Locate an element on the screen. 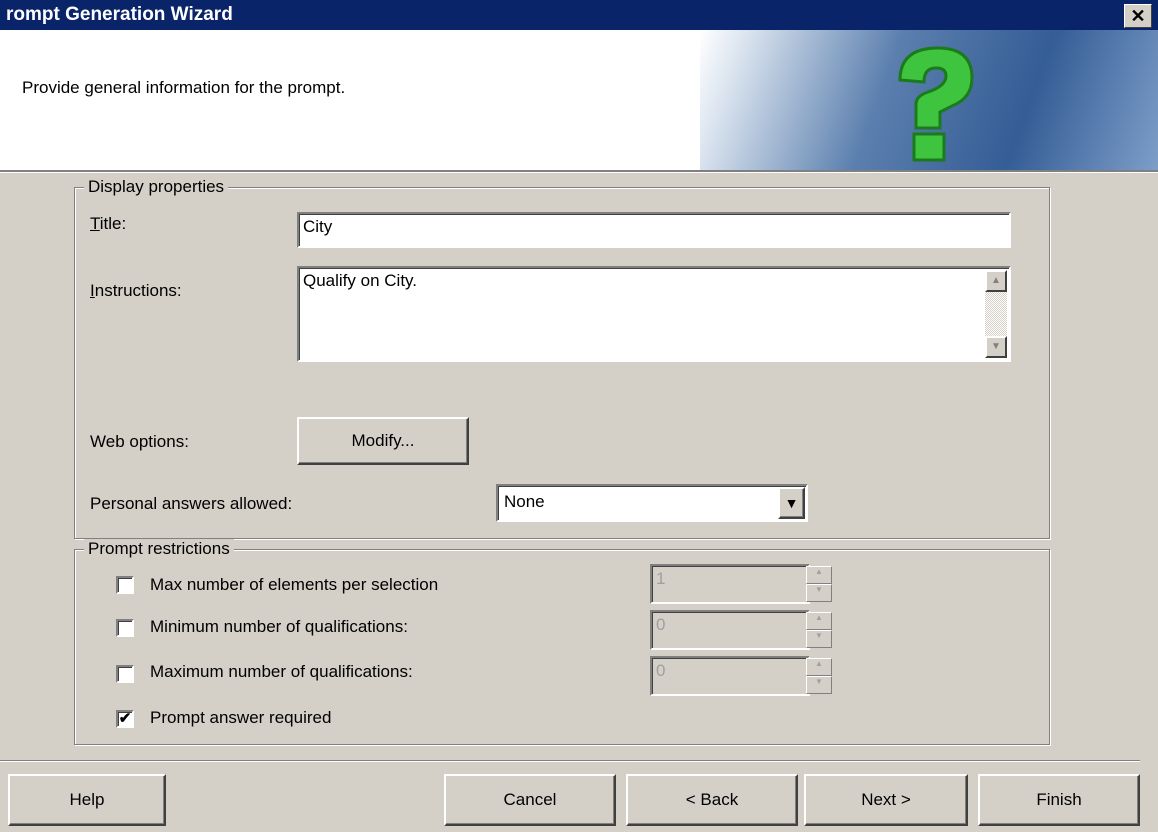 The height and width of the screenshot is (832, 1158). instructions-value: Qualify on City. is located at coordinates (360, 280).